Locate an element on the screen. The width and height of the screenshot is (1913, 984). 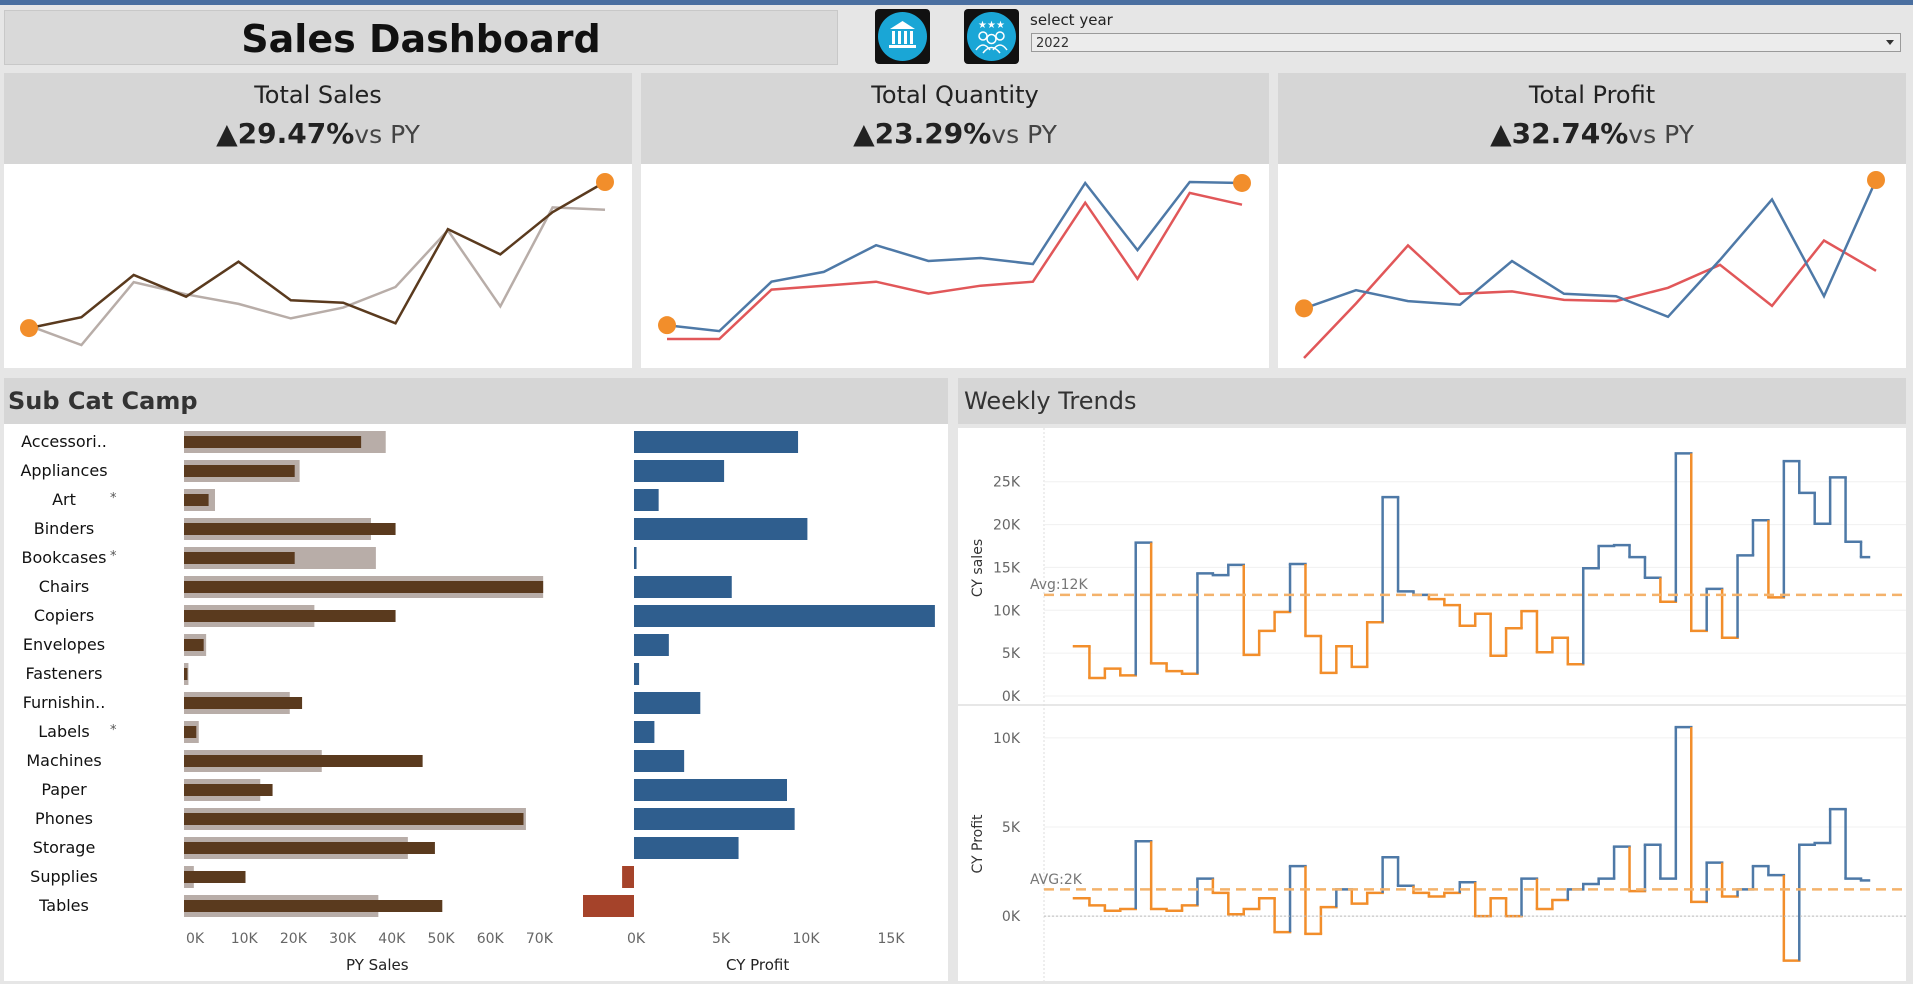
title-banner: Sales Dashboard is located at coordinates (421, 37).